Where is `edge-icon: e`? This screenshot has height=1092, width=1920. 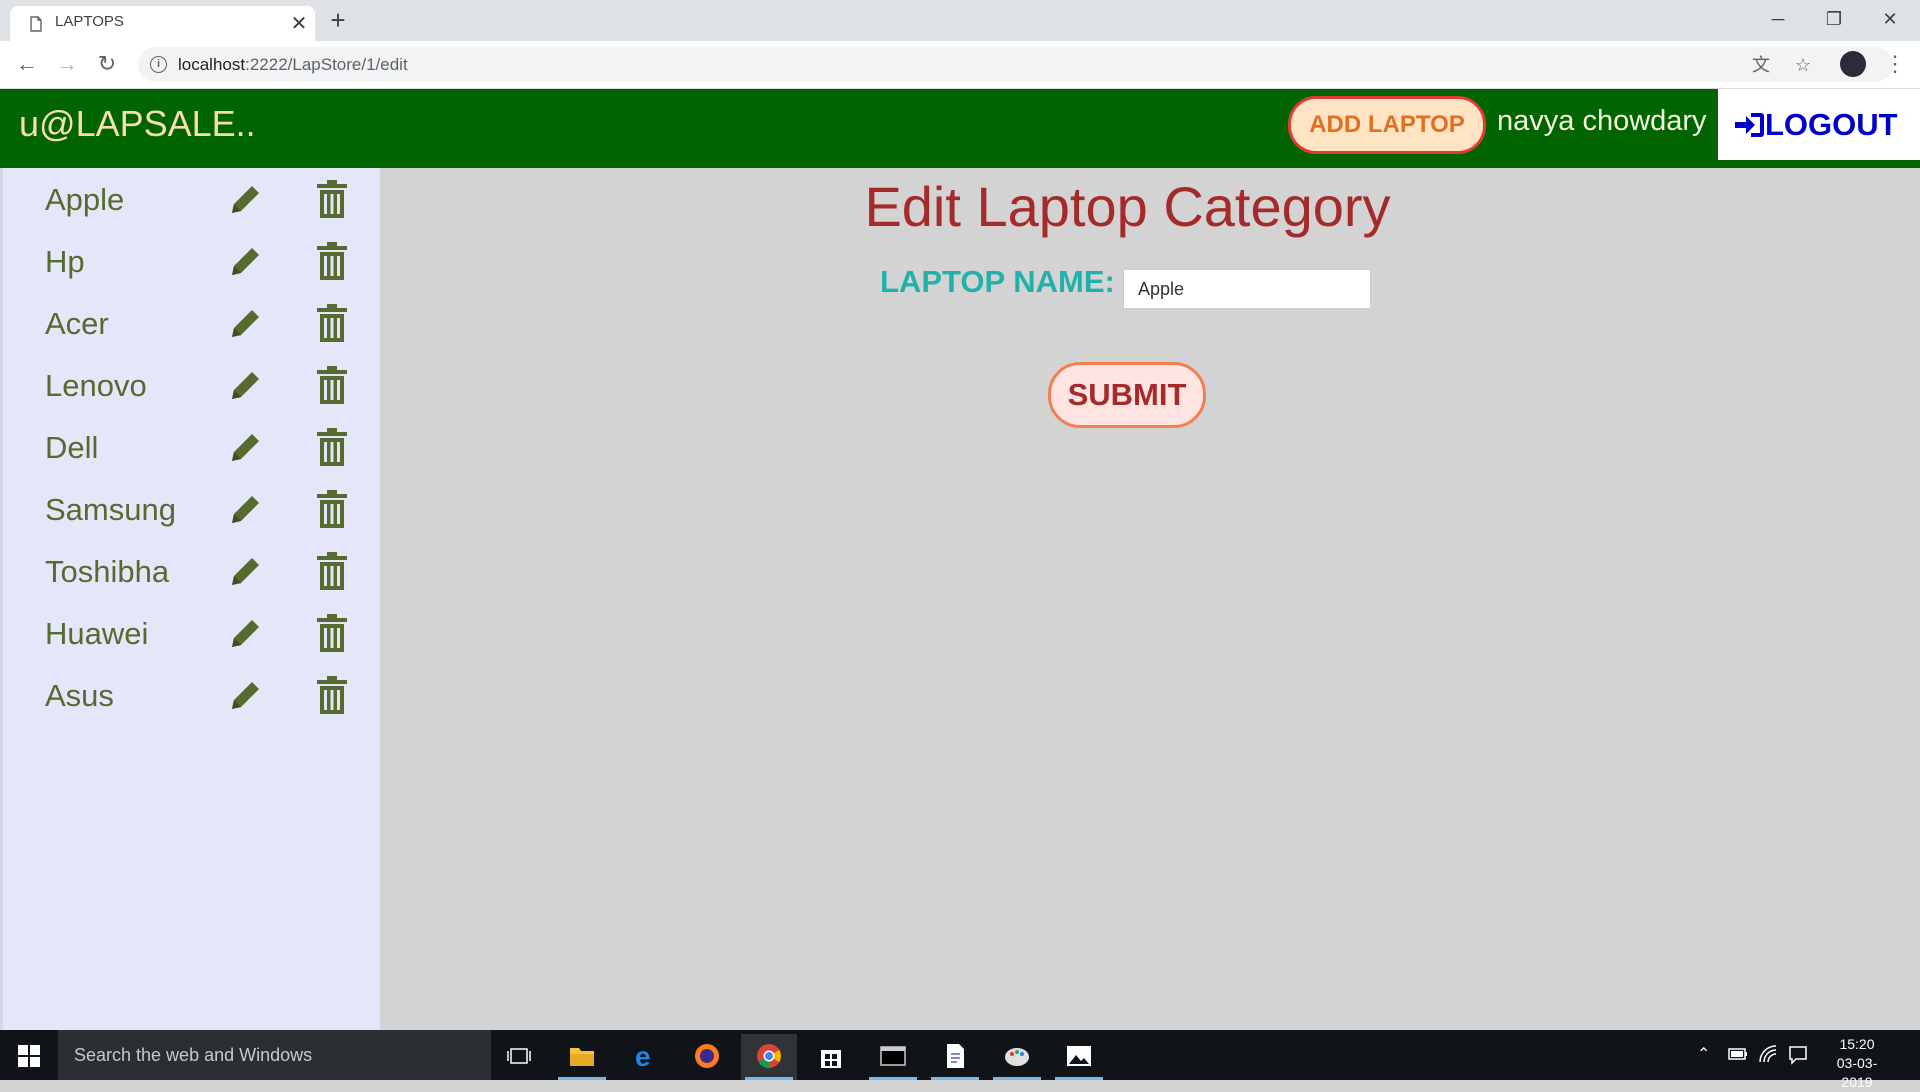
edge-icon: e is located at coordinates (645, 1057).